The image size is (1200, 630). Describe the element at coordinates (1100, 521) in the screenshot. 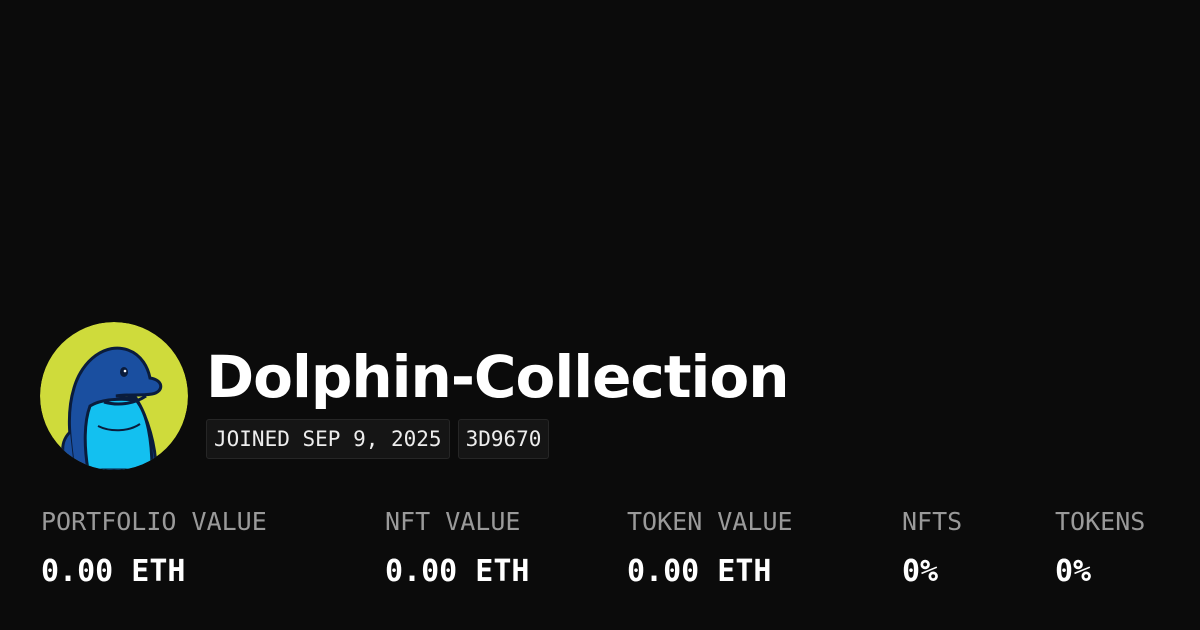

I see `stat-label: TOKENS` at that location.